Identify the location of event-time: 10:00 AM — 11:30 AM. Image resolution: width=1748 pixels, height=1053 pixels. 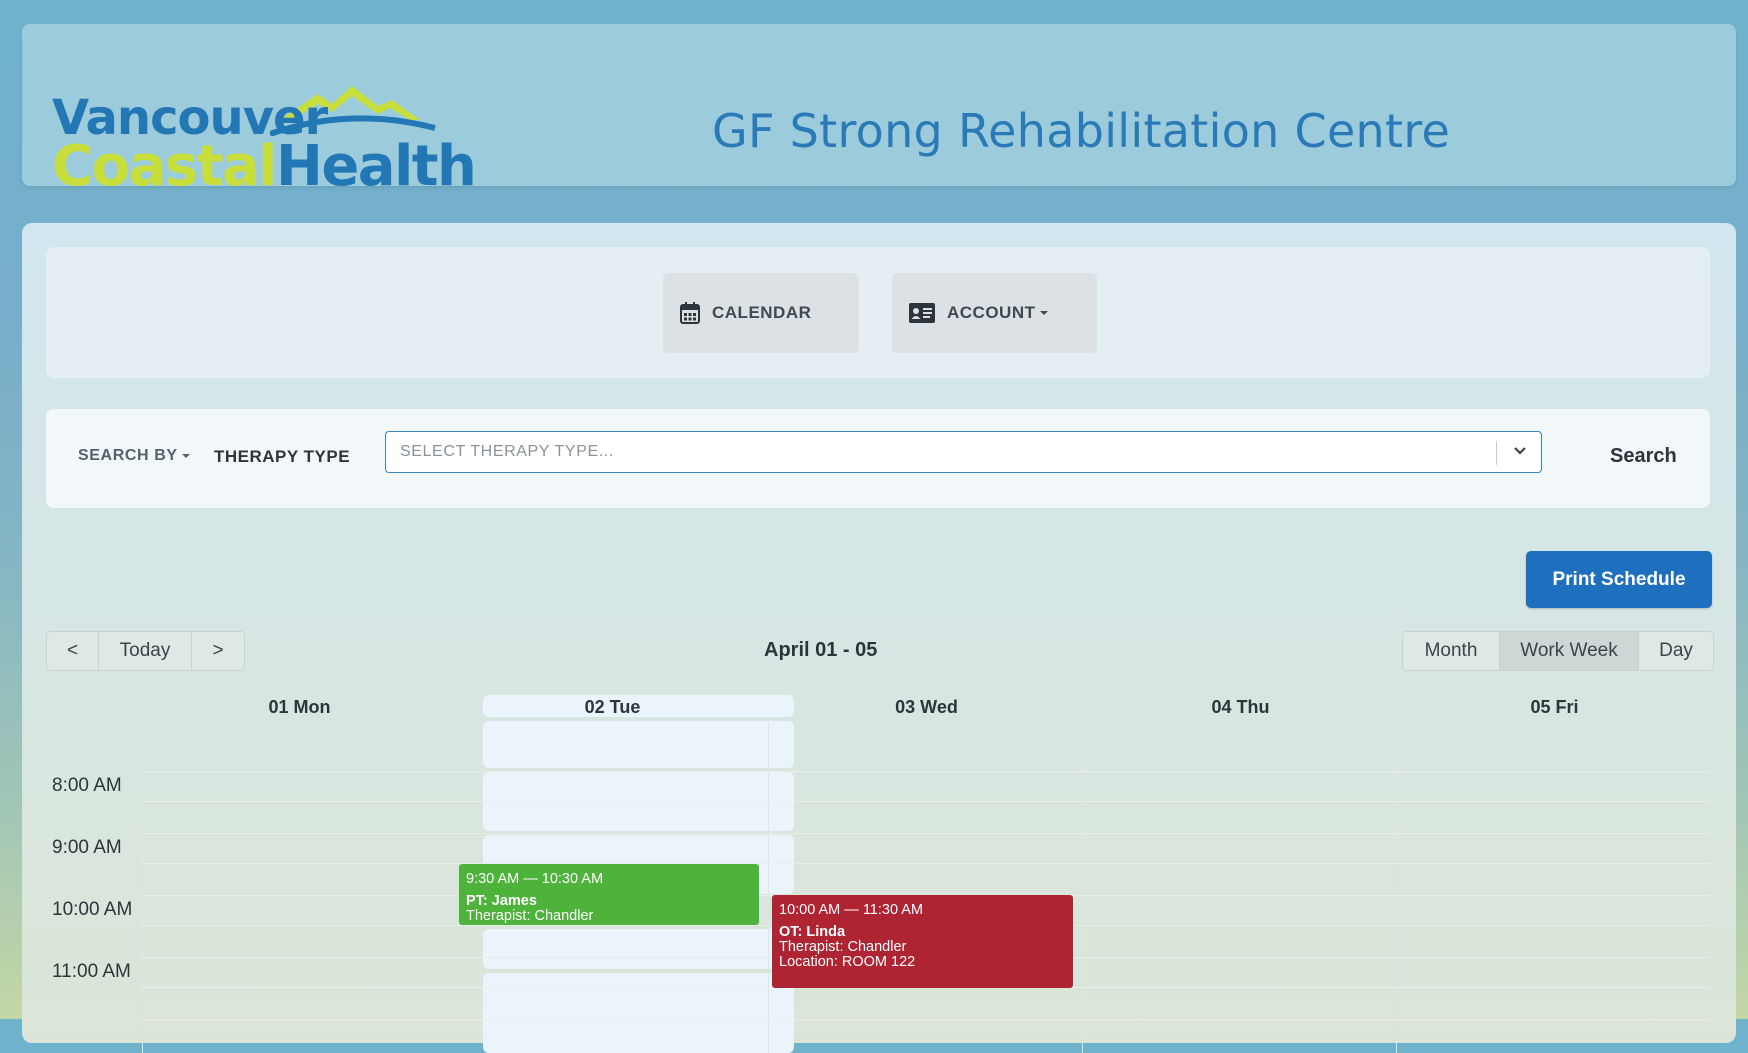
(851, 910).